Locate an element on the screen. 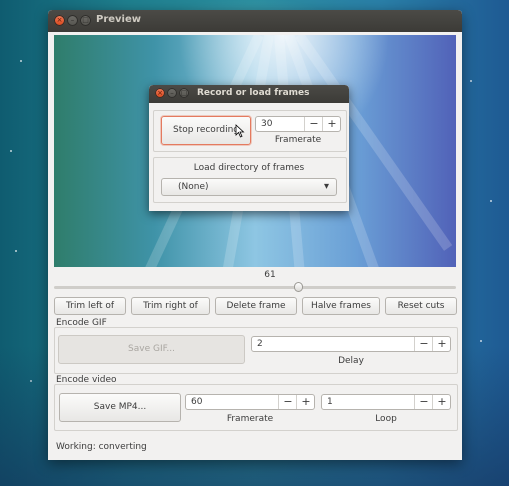 The width and height of the screenshot is (509, 486). halve-frames-button: Halve frames is located at coordinates (341, 306).